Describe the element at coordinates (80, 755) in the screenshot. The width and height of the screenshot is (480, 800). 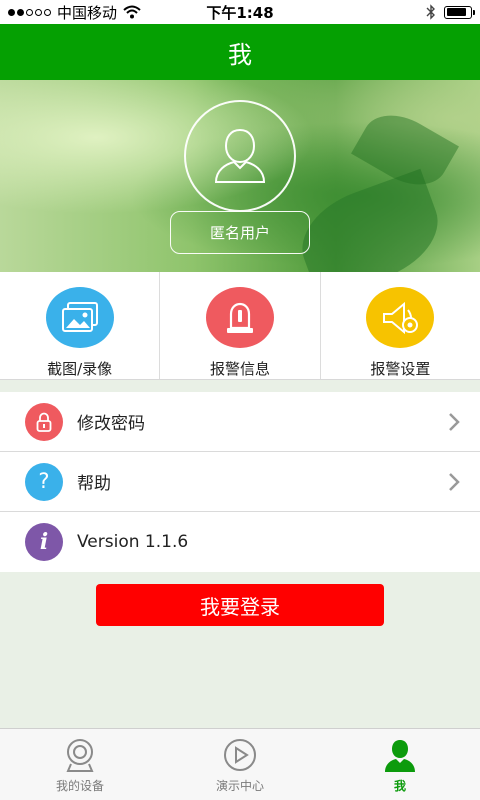
I see `camera-icon` at that location.